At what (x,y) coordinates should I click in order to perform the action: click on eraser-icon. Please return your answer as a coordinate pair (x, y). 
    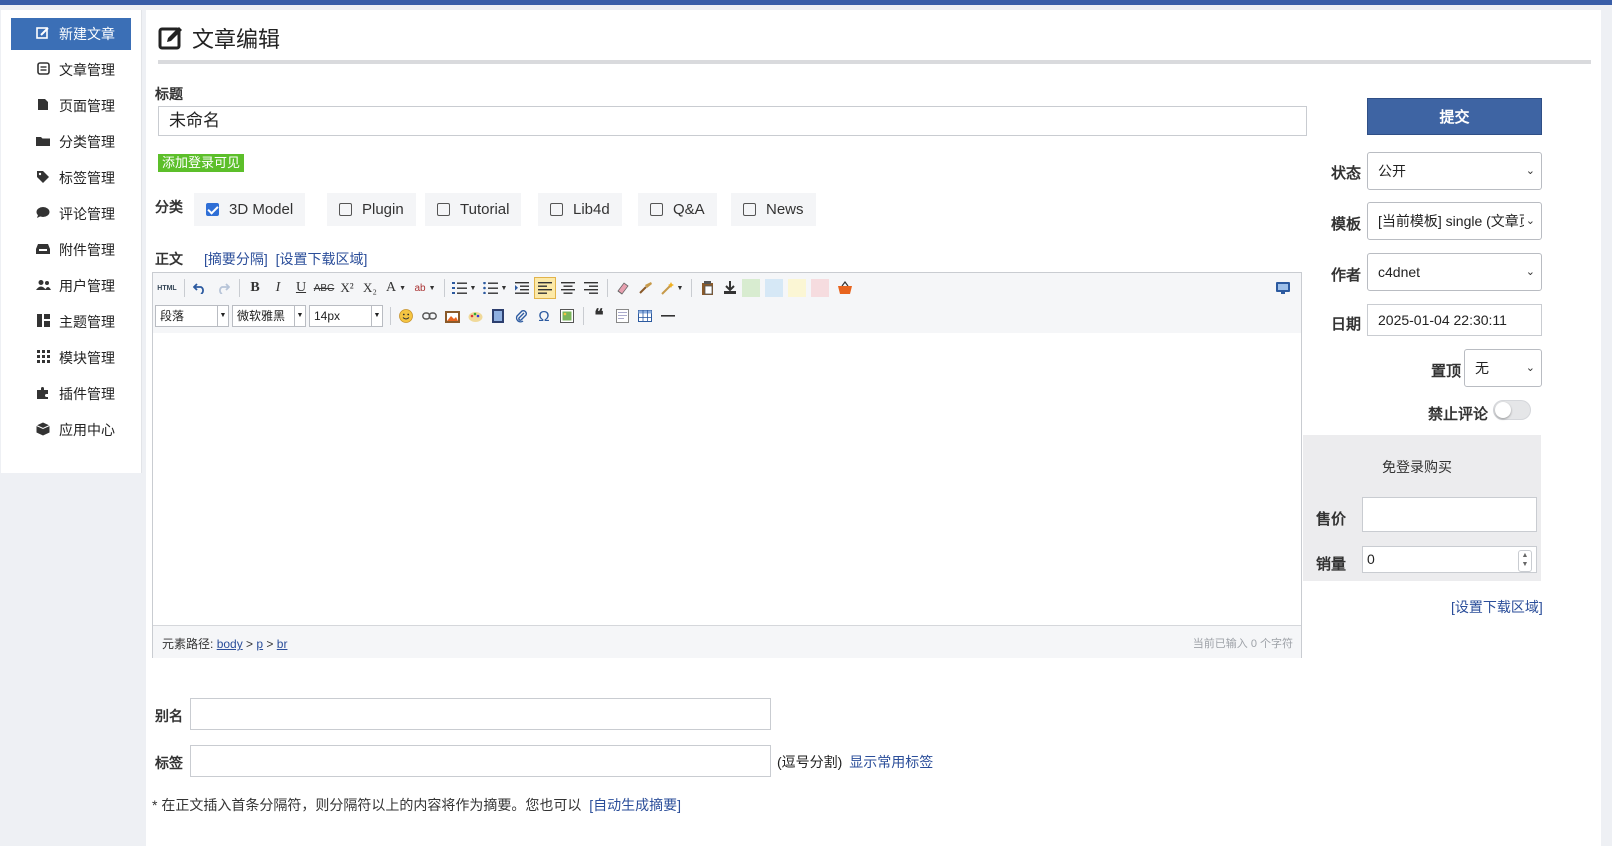
    Looking at the image, I should click on (623, 288).